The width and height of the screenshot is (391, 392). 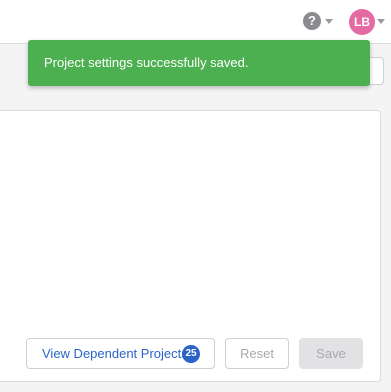 I want to click on success-toast: Project settings successfully saved., so click(x=199, y=63).